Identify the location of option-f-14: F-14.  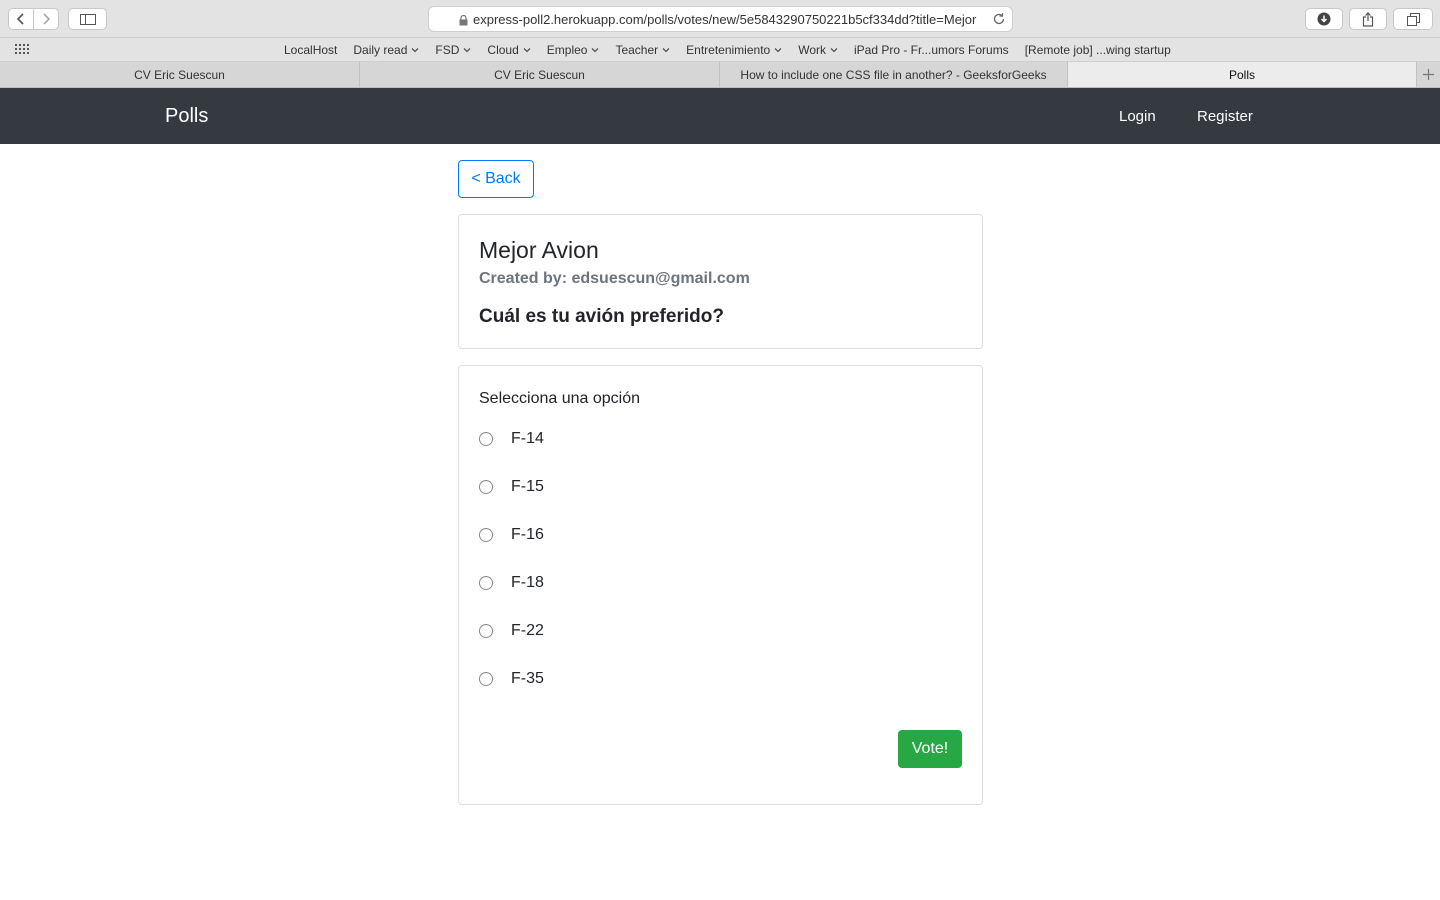
(511, 439).